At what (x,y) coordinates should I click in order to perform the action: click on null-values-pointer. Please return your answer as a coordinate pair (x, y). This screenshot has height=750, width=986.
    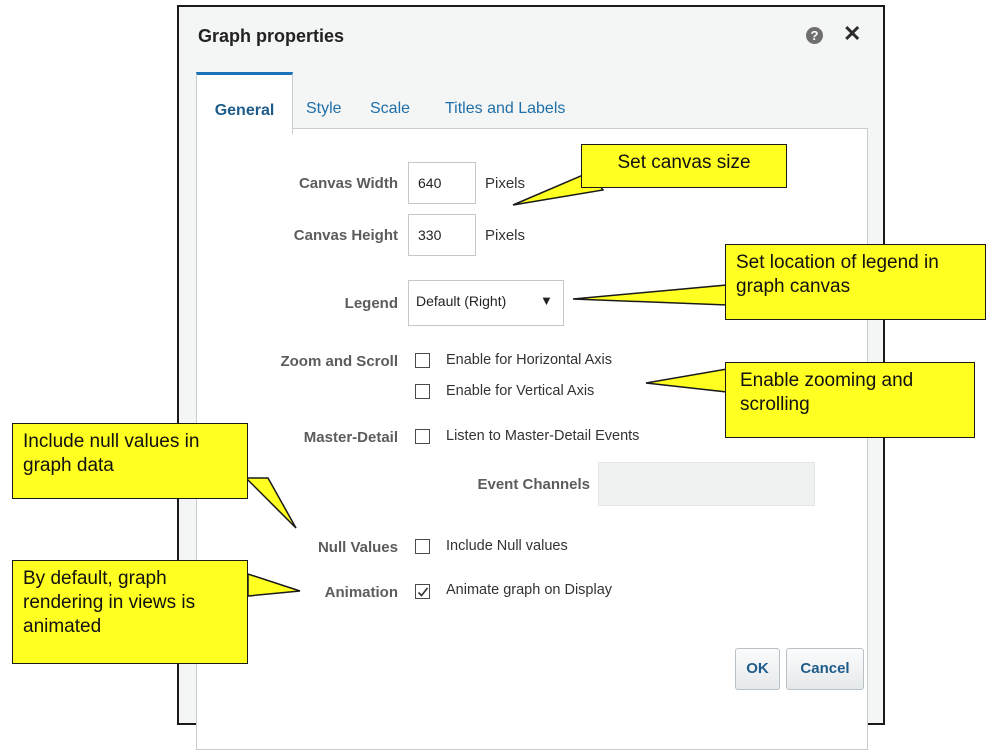
    Looking at the image, I should click on (270, 503).